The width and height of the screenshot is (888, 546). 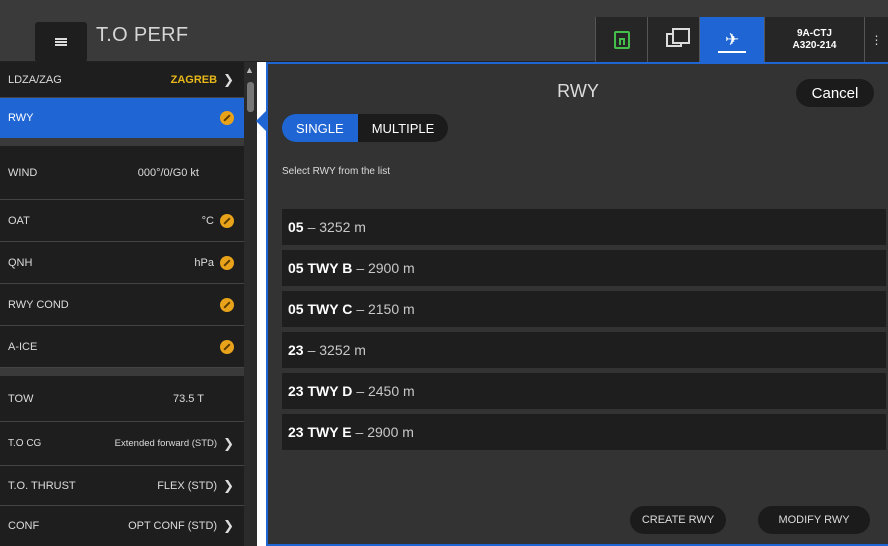 I want to click on scroll-up-icon: ▲, so click(x=249, y=70).